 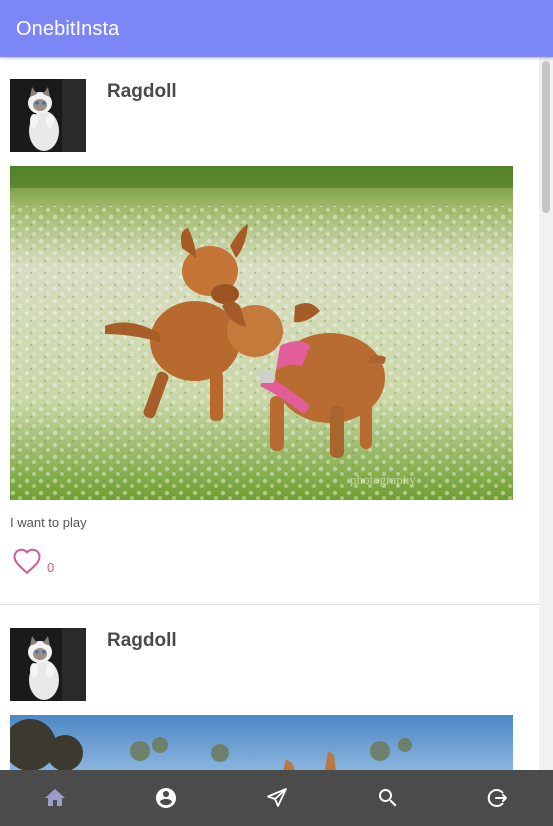 What do you see at coordinates (68, 29) in the screenshot?
I see `app-title: OnebitInsta` at bounding box center [68, 29].